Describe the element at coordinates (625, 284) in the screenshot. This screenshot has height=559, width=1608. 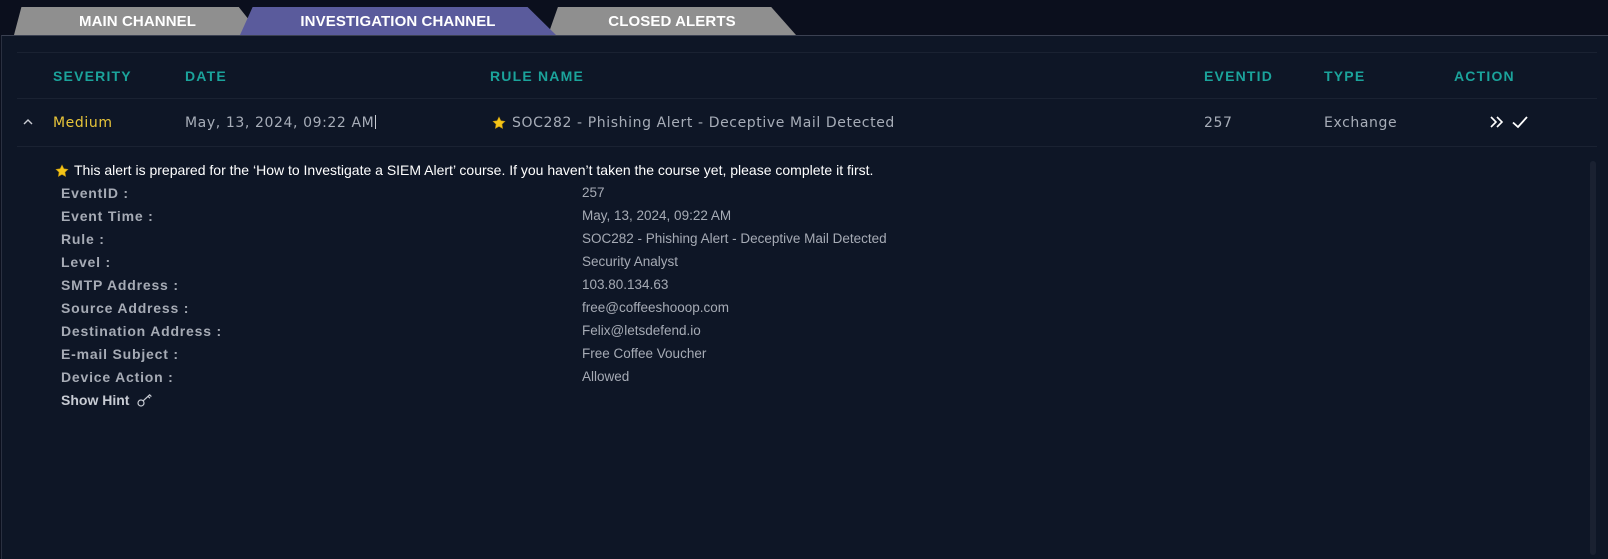
I see `field-value: 103.80.134.63` at that location.